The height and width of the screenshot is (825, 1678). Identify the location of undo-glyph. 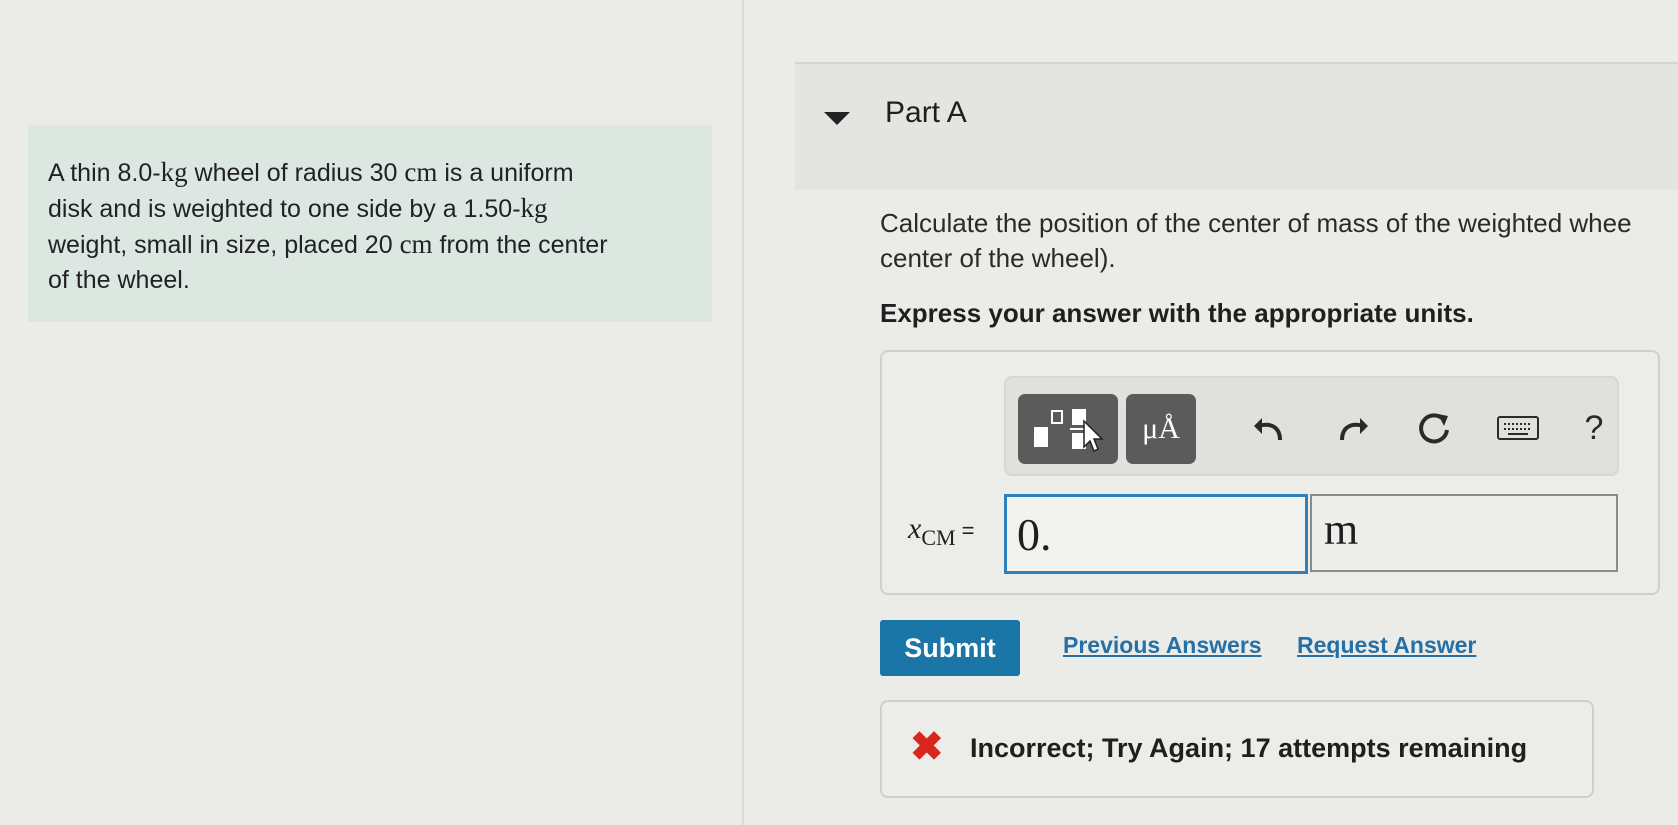
(1268, 429).